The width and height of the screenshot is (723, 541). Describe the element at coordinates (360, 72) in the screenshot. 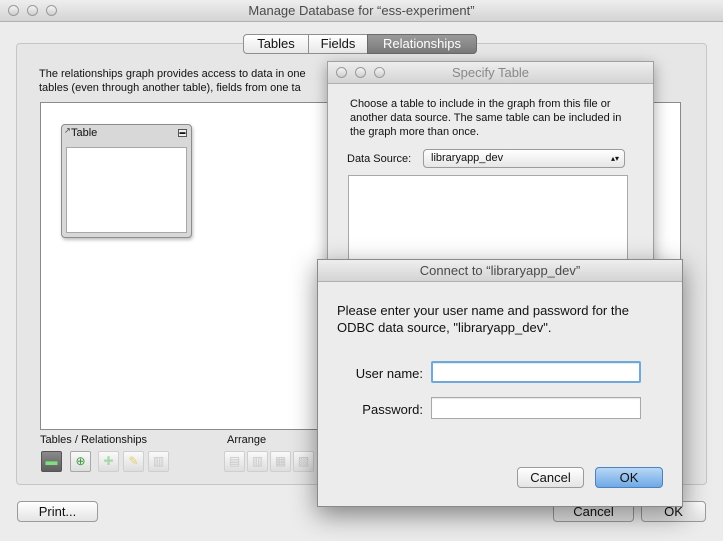

I see `specify-minimize-icon` at that location.